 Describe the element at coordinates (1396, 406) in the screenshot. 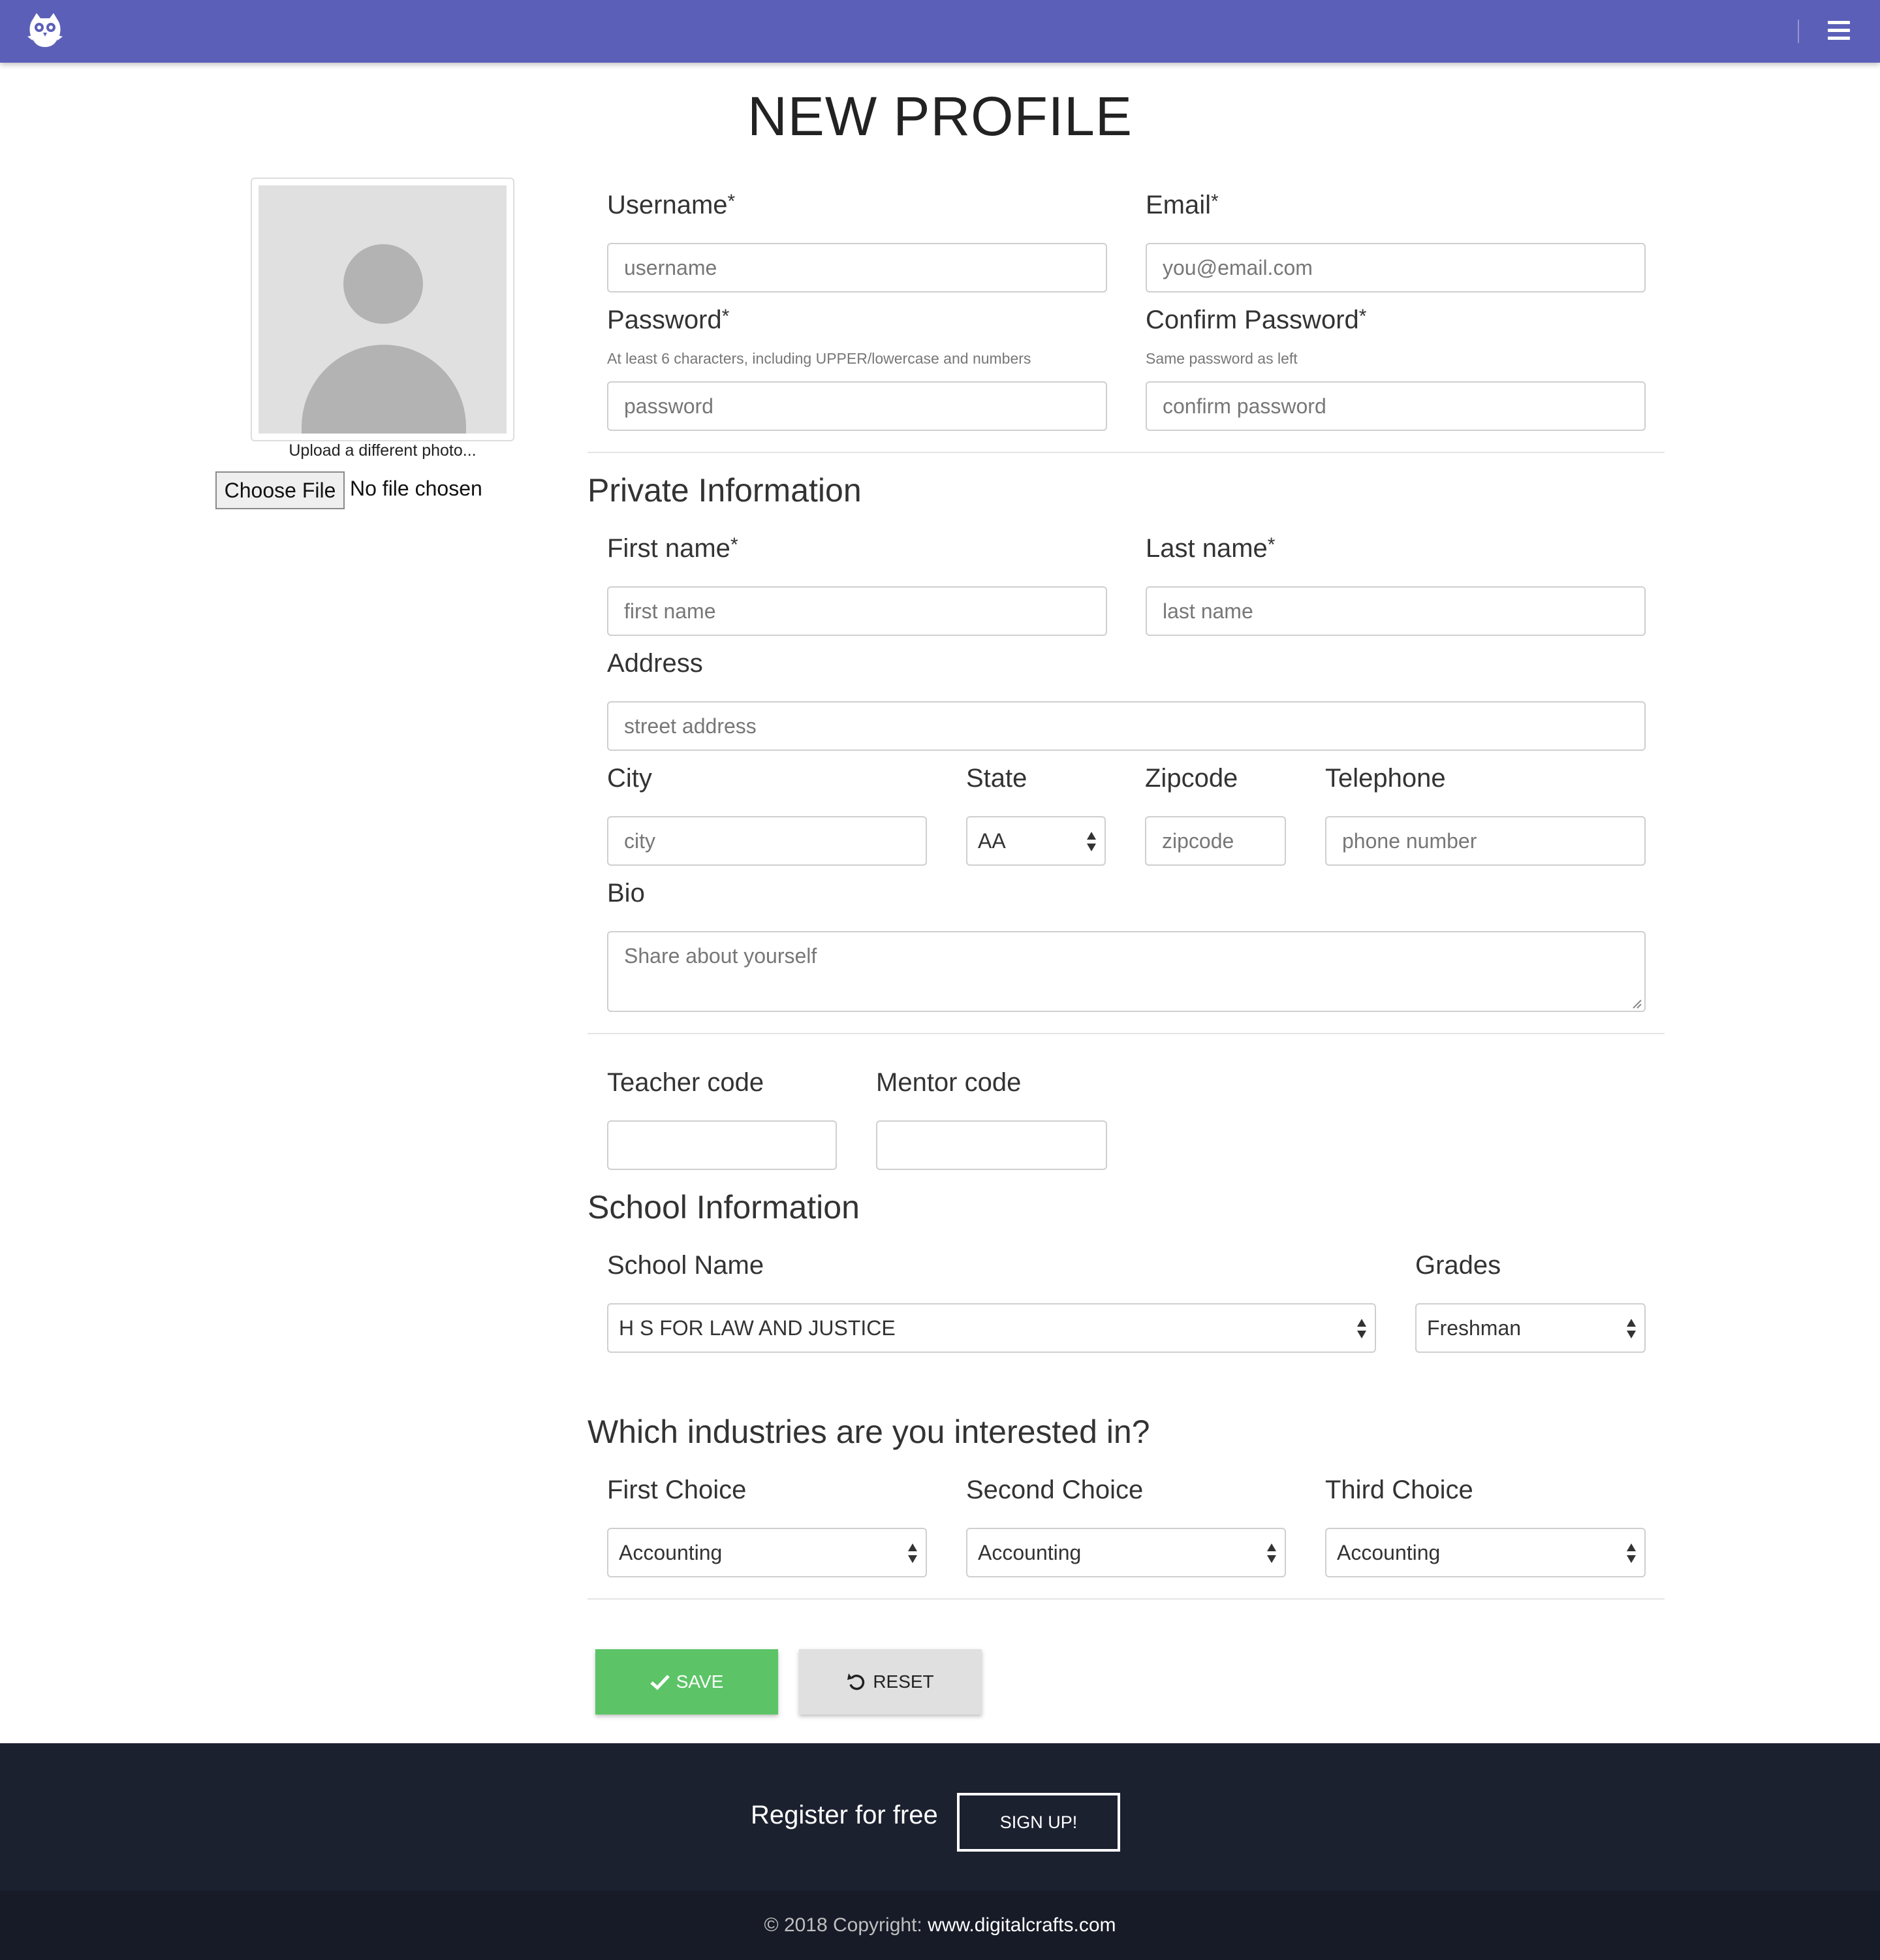

I see `confirm-password-input` at that location.